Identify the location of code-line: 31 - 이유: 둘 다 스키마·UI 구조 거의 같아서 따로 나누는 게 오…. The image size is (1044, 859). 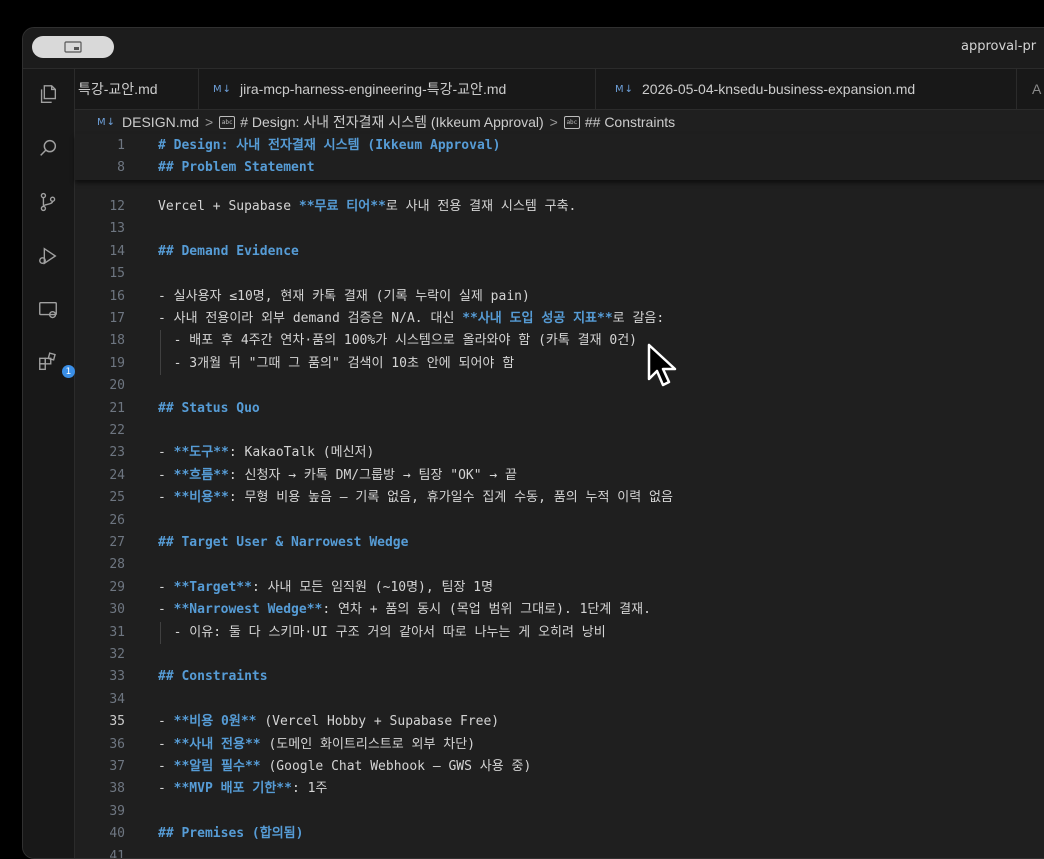
(559, 633).